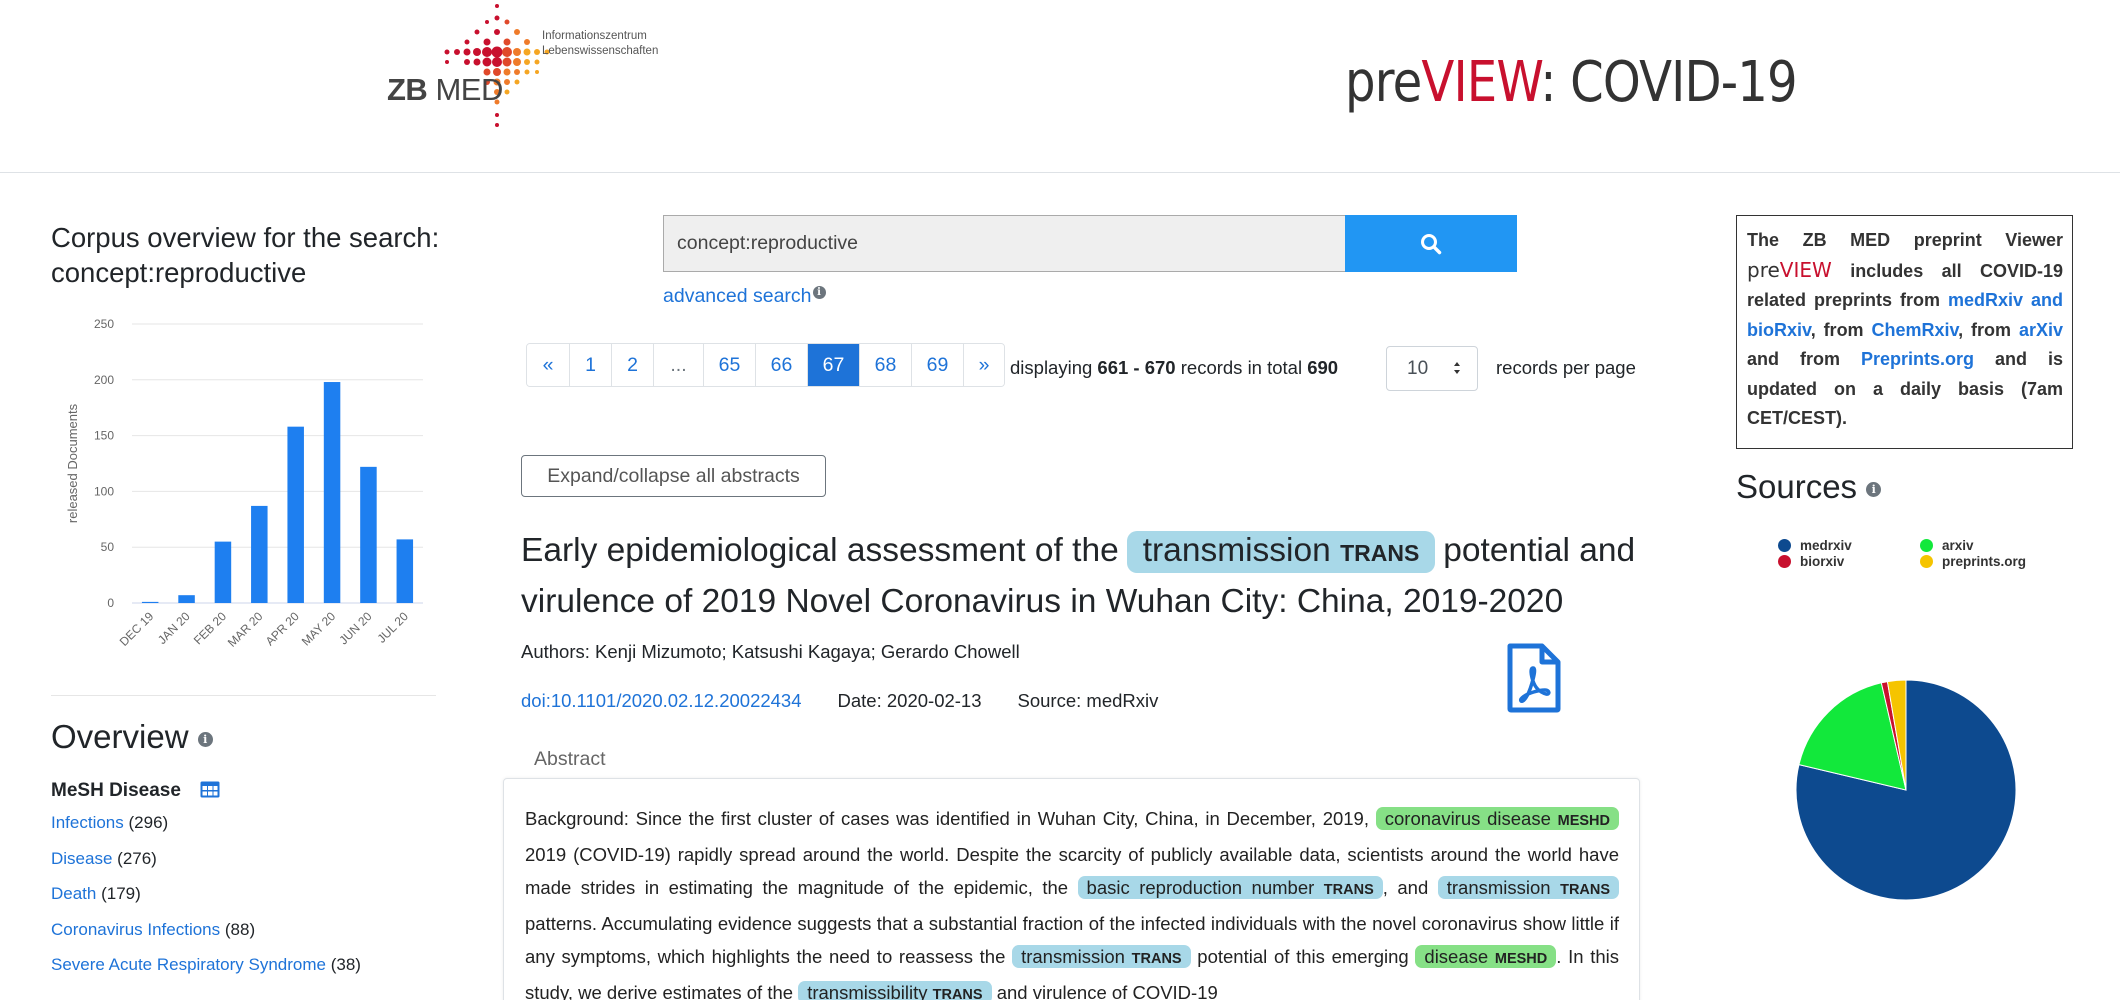 This screenshot has height=1000, width=2120. Describe the element at coordinates (984, 365) in the screenshot. I see `page-link: »` at that location.